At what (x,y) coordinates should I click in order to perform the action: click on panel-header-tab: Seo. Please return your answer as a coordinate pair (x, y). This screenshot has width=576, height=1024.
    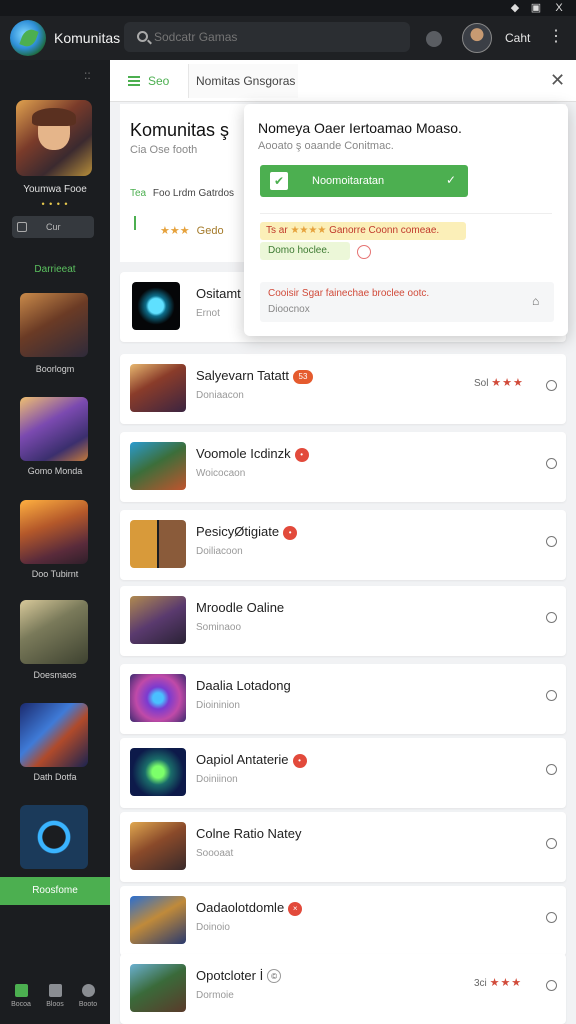
    Looking at the image, I should click on (158, 81).